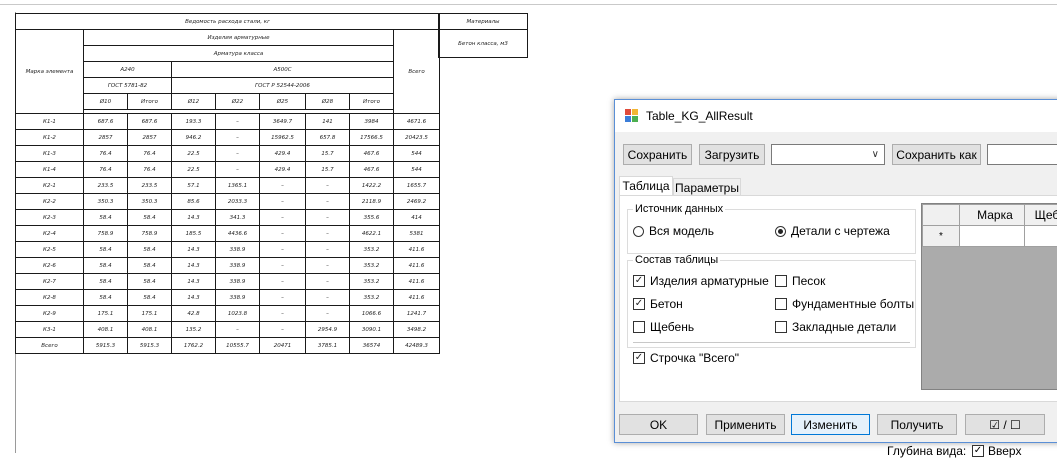 The width and height of the screenshot is (1057, 458). I want to click on ok-button: OK, so click(658, 424).